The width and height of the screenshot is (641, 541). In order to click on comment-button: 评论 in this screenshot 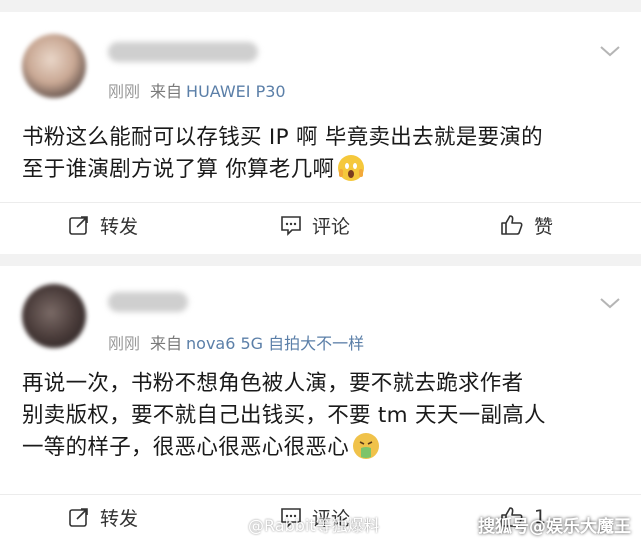, I will do `click(315, 225)`.